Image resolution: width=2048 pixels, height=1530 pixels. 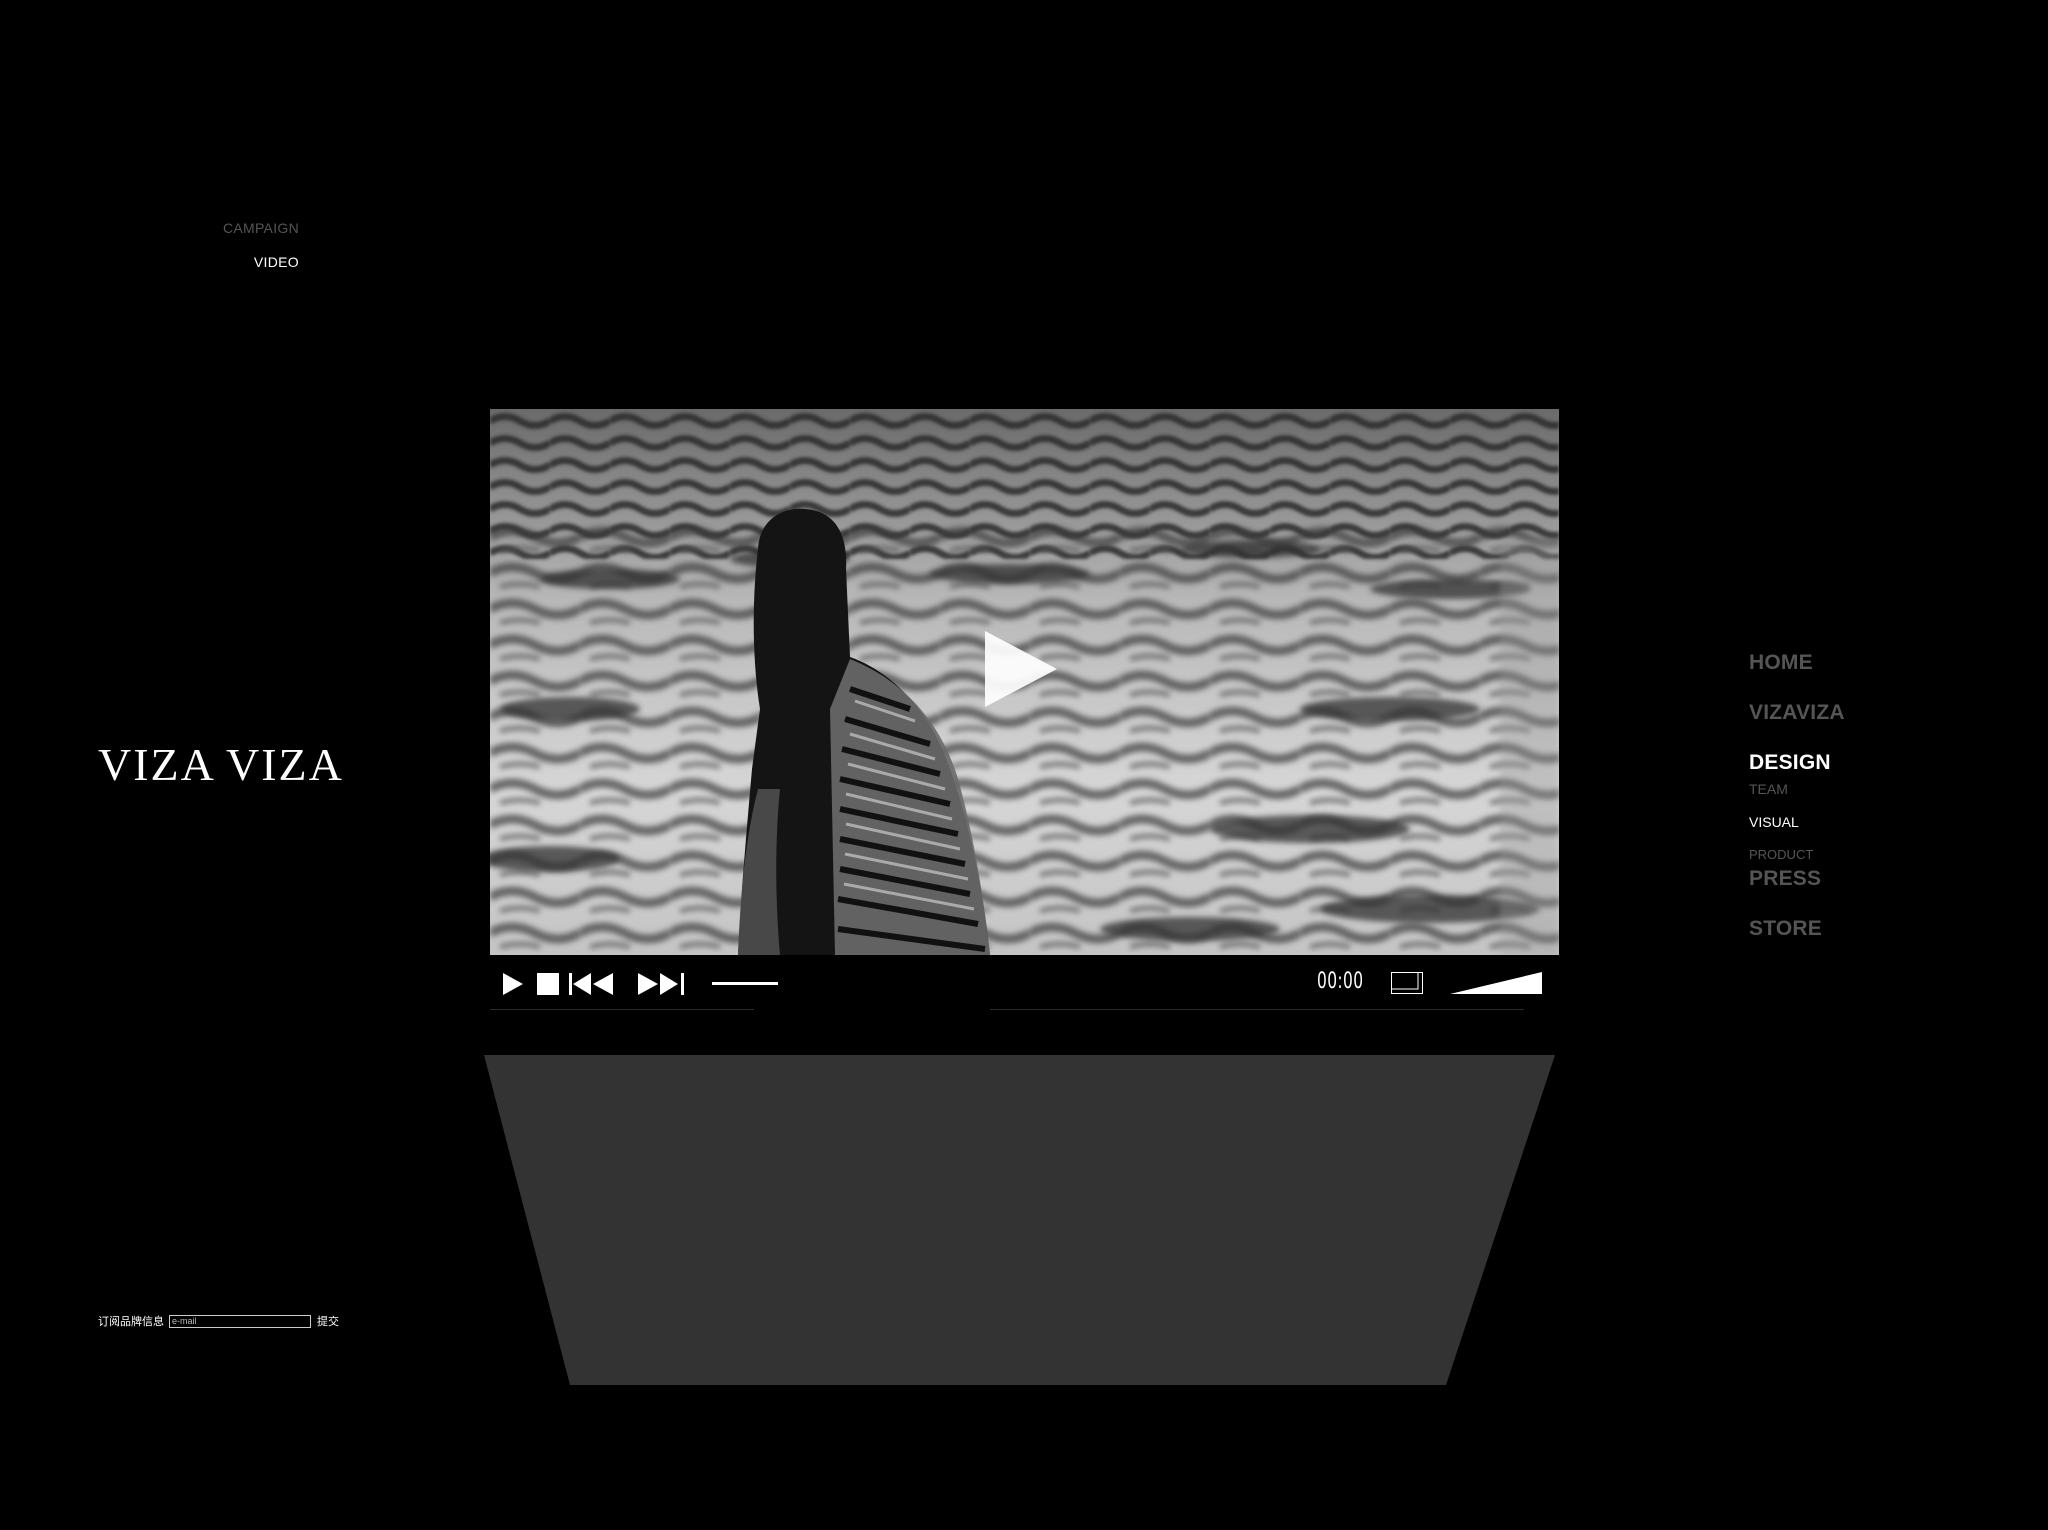 What do you see at coordinates (1797, 763) in the screenshot?
I see `nav-item-design: DESIGN` at bounding box center [1797, 763].